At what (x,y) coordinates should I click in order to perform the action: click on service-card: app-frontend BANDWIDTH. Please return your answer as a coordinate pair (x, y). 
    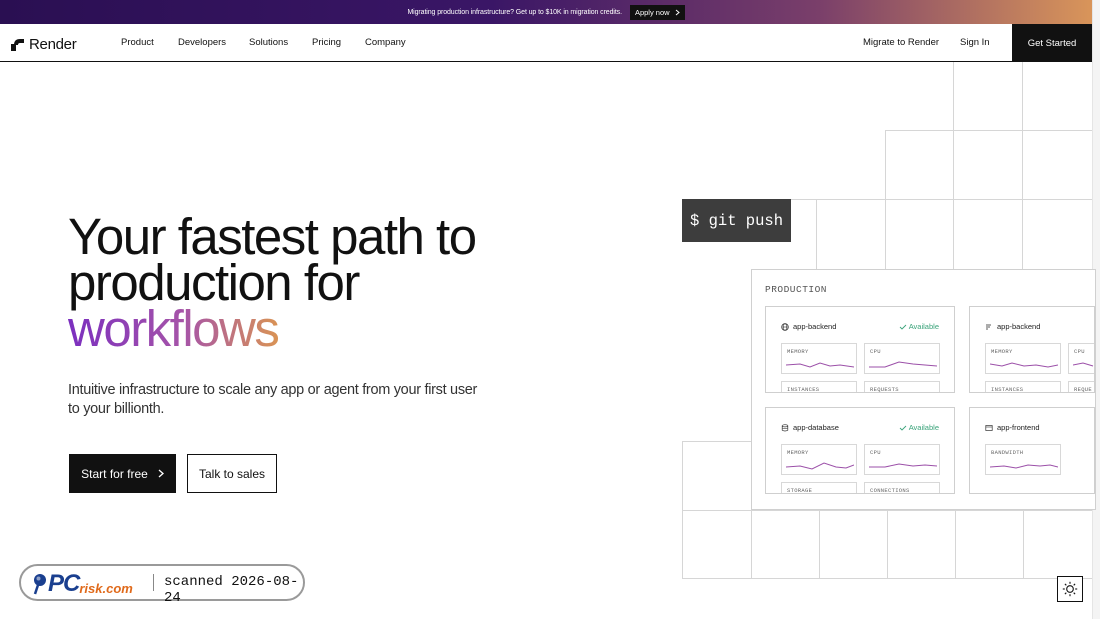
    Looking at the image, I should click on (1032, 450).